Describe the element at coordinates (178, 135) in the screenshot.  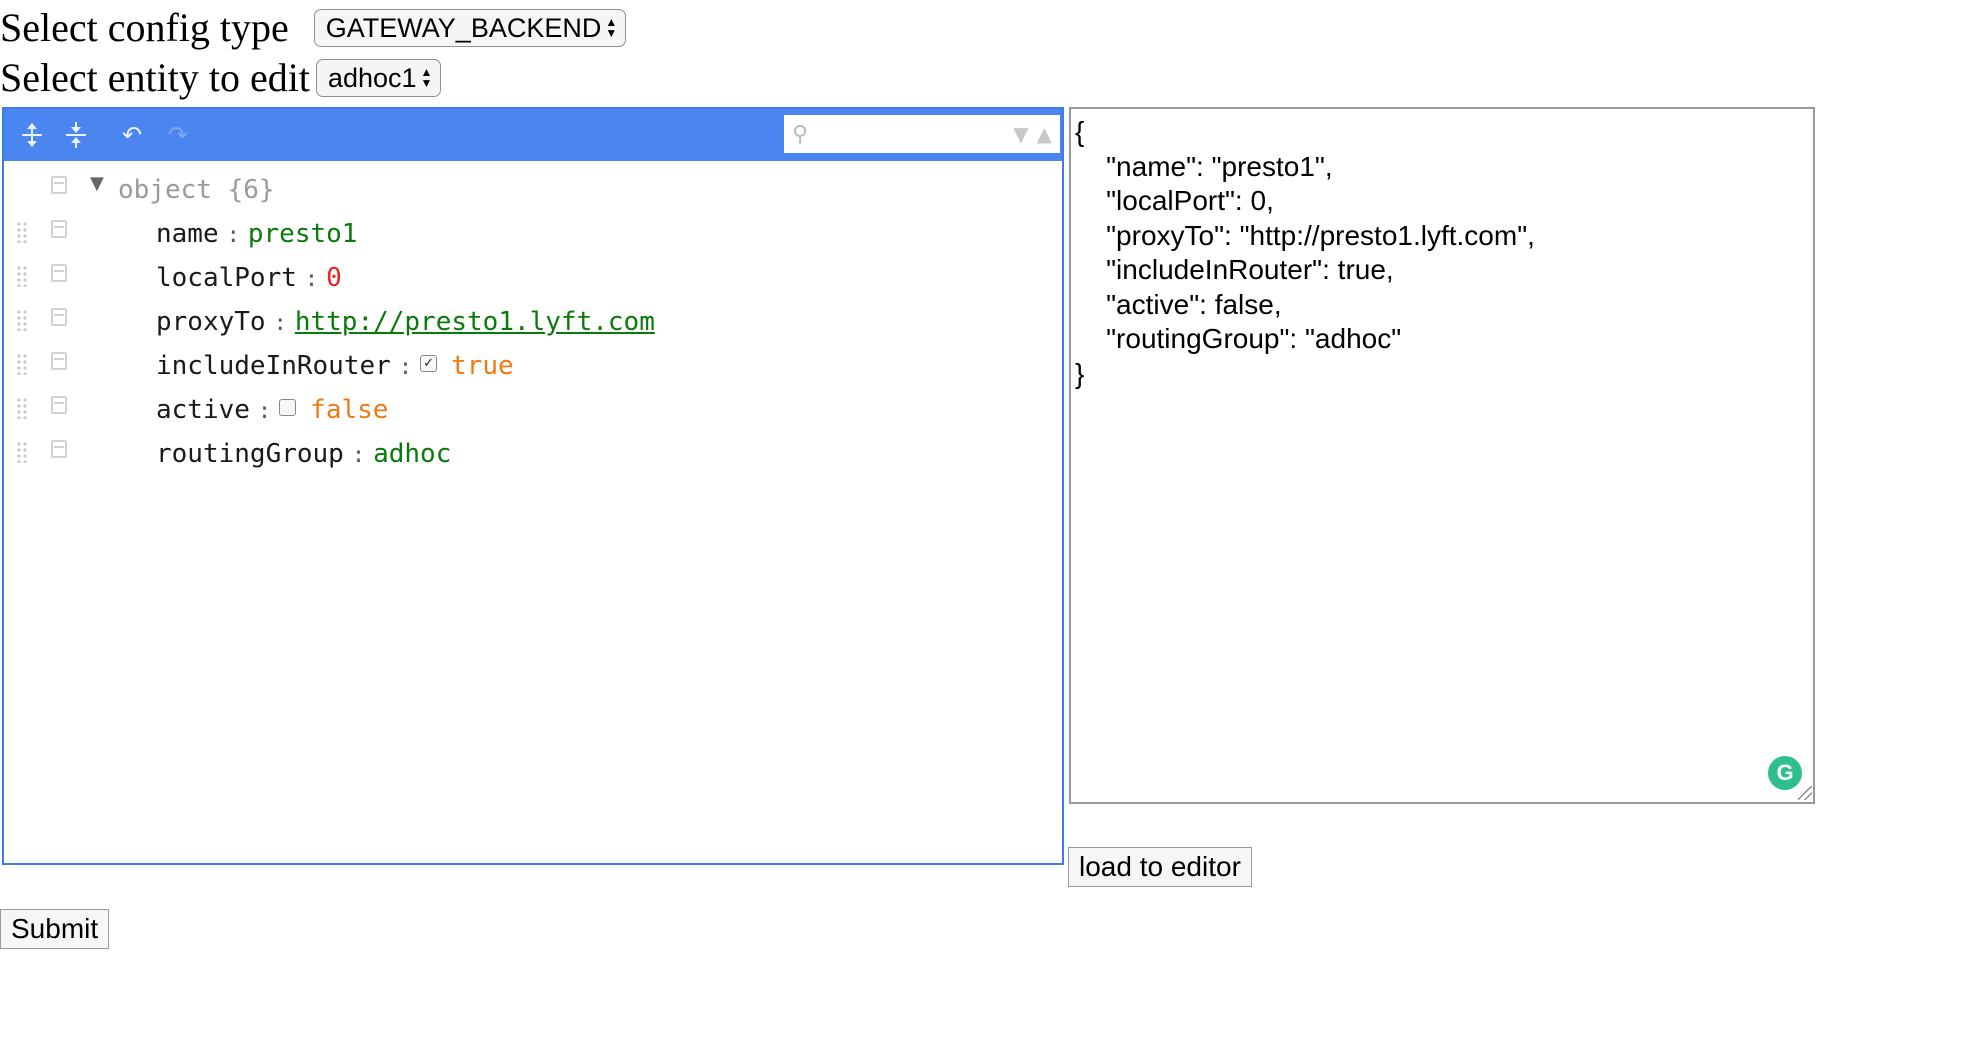
I see `redo-icon: ↷` at that location.